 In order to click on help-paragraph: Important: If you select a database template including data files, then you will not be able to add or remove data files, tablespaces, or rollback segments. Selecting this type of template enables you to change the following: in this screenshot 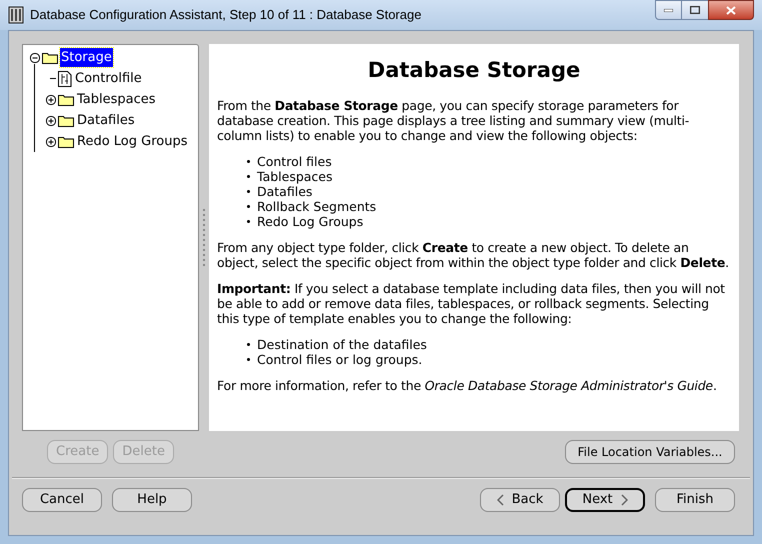, I will do `click(471, 303)`.